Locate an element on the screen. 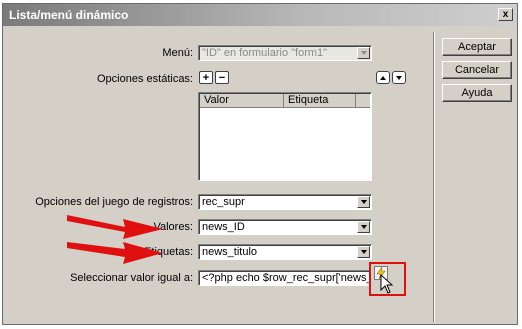 Image resolution: width=522 pixels, height=329 pixels. help-button: Ayuda is located at coordinates (477, 93).